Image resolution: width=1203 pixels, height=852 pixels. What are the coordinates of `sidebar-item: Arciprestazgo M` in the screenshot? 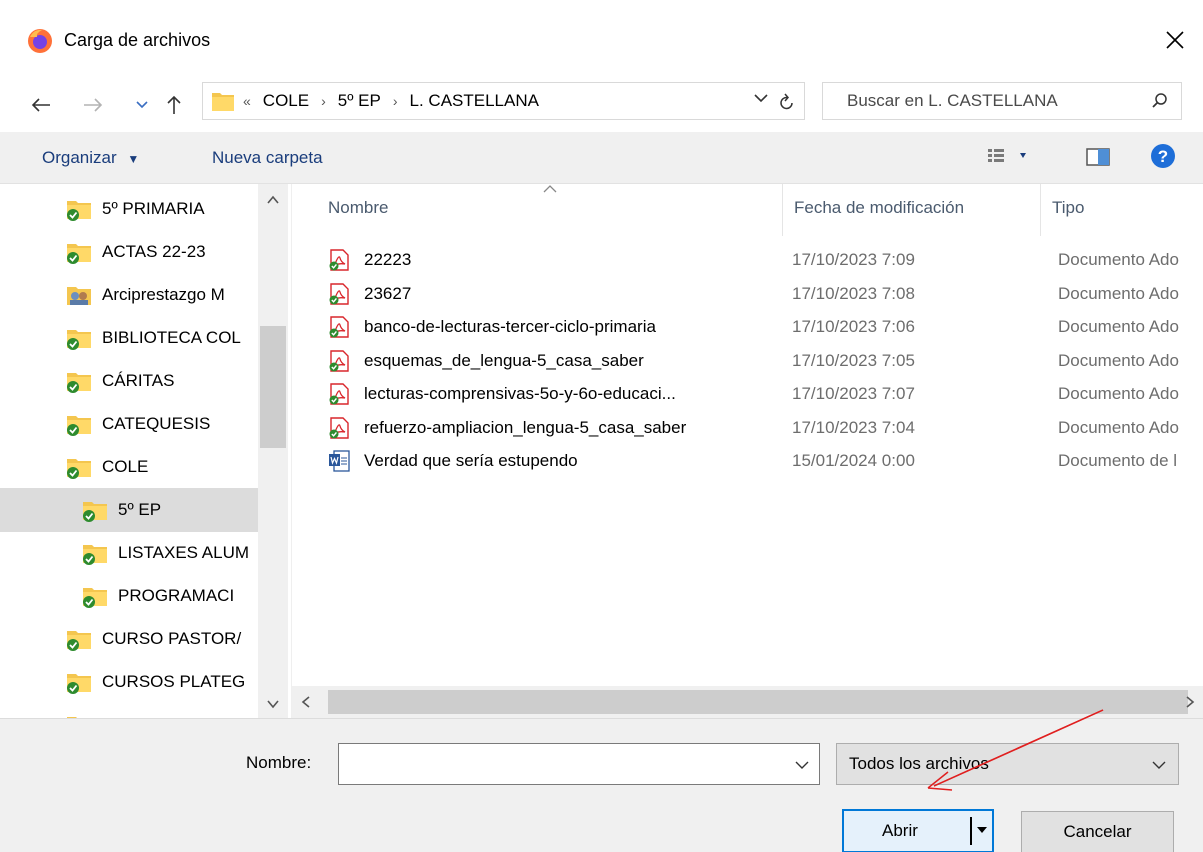 It's located at (129, 295).